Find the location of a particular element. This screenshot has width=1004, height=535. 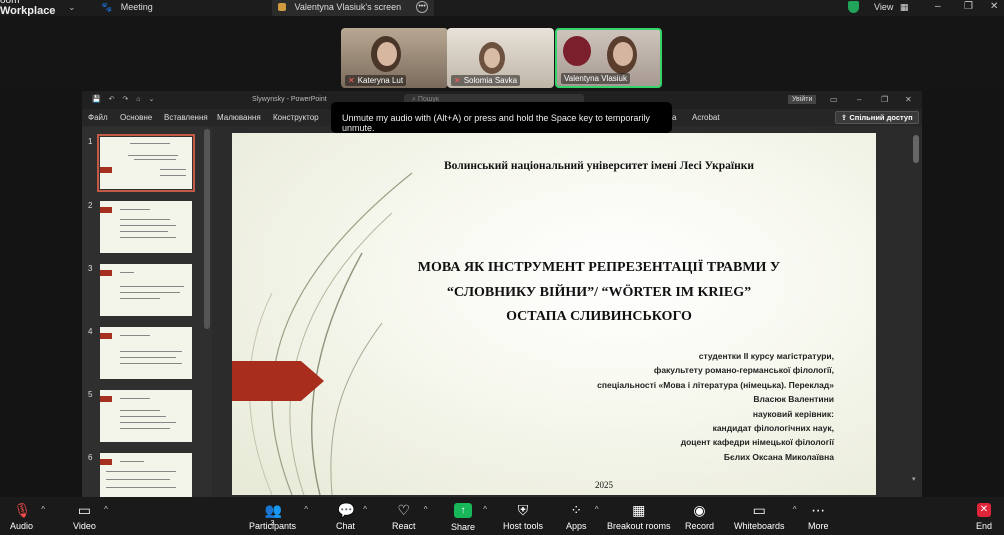

slide-number: 2 is located at coordinates (90, 205).